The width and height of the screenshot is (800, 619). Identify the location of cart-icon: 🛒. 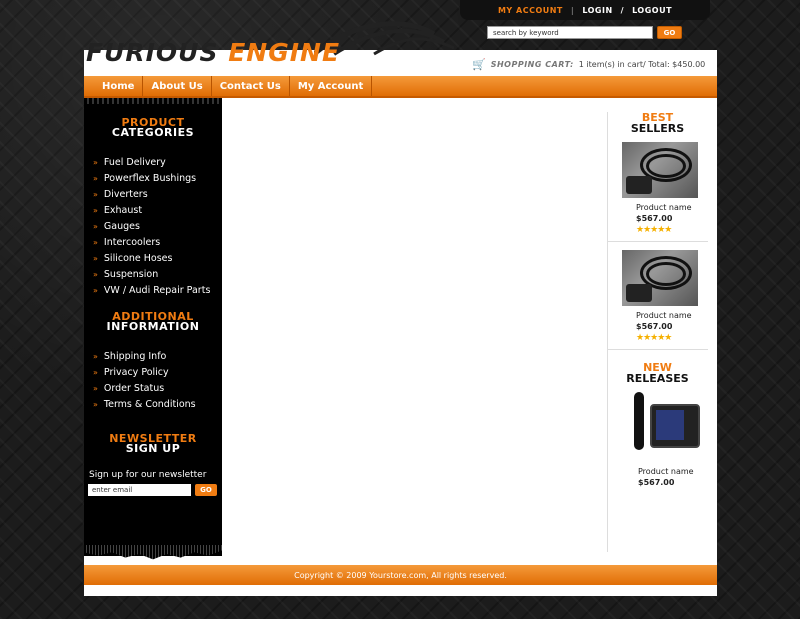
(479, 64).